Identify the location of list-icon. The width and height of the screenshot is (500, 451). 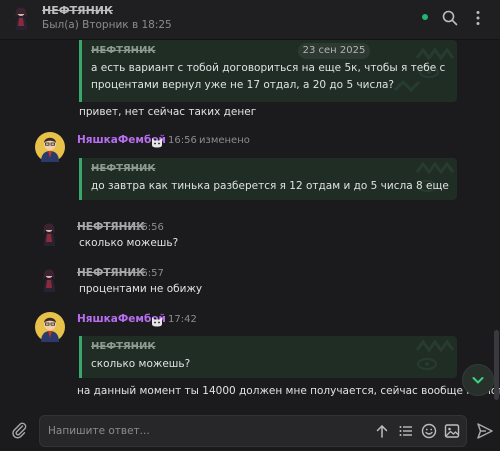
(406, 431).